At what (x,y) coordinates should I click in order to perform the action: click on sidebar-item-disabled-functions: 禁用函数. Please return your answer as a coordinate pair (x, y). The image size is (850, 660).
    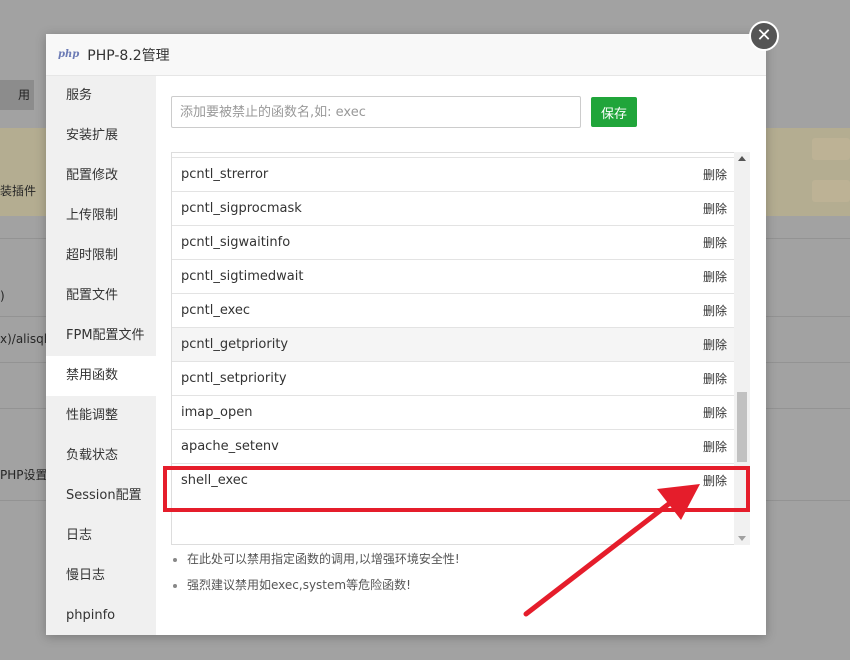
    Looking at the image, I should click on (101, 376).